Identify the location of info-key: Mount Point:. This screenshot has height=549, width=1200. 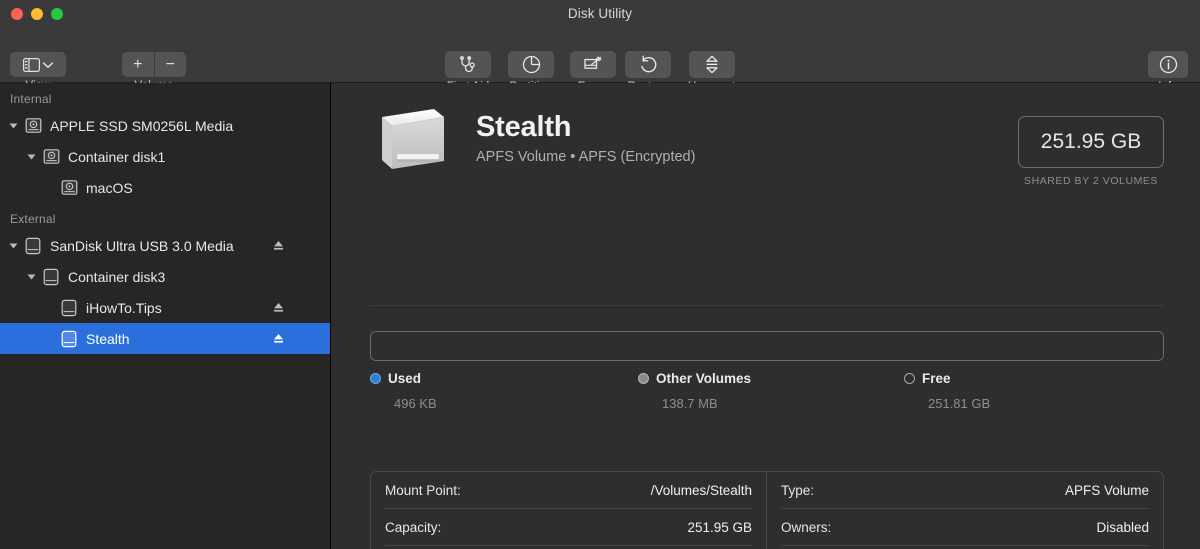
(423, 490).